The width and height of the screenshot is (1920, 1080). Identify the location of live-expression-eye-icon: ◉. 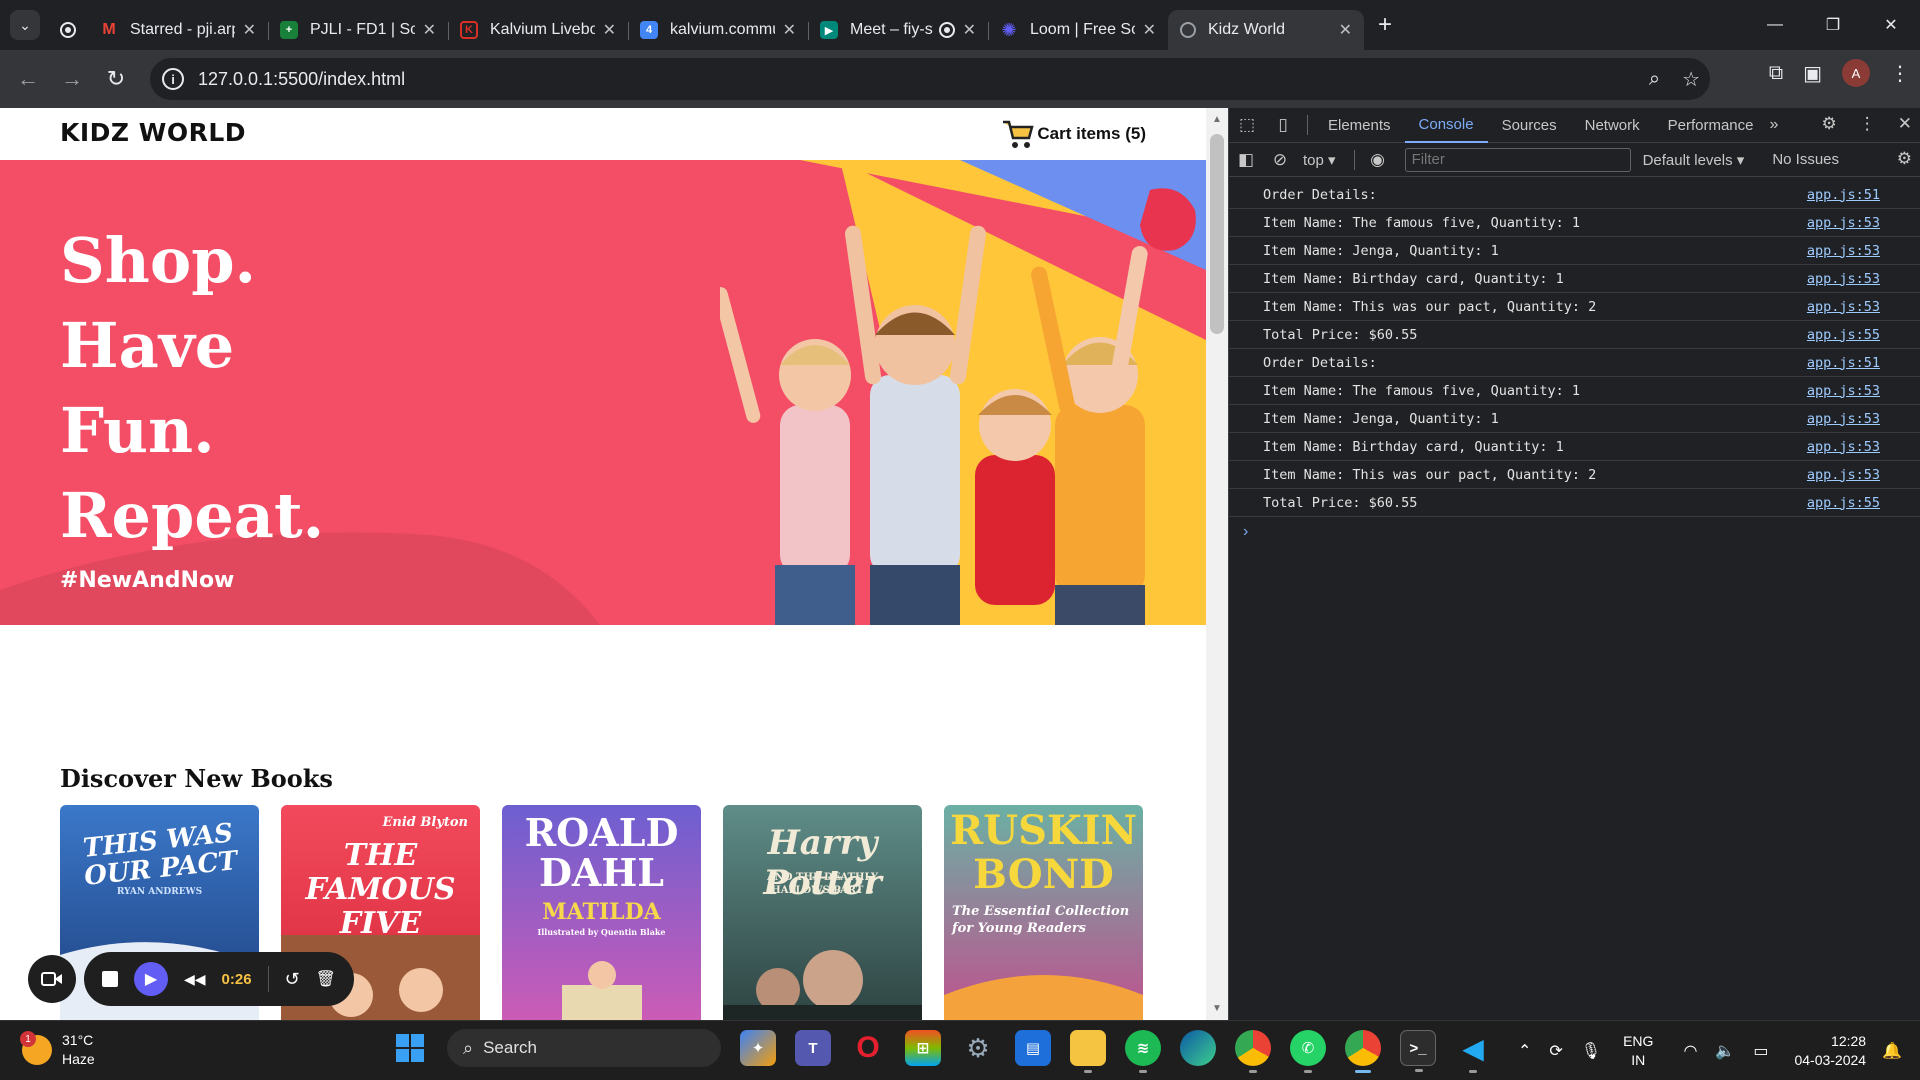
(1378, 160).